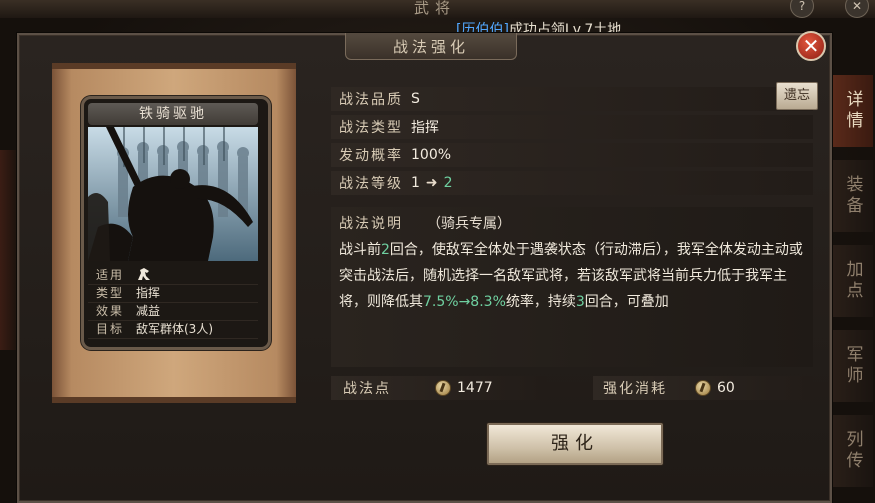 This screenshot has width=875, height=503. What do you see at coordinates (148, 293) in the screenshot?
I see `info-value: 指挥` at bounding box center [148, 293].